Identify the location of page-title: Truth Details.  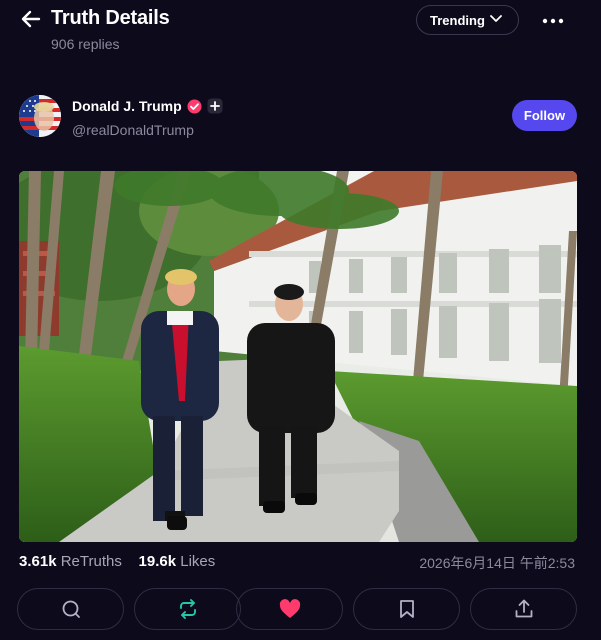
(110, 18).